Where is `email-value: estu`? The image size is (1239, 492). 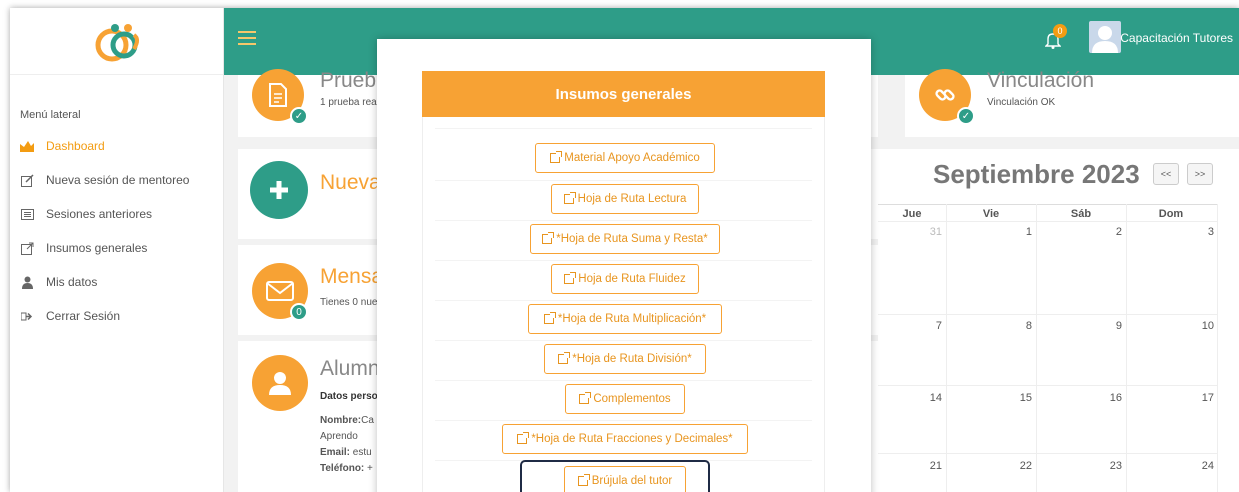
email-value: estu is located at coordinates (362, 452).